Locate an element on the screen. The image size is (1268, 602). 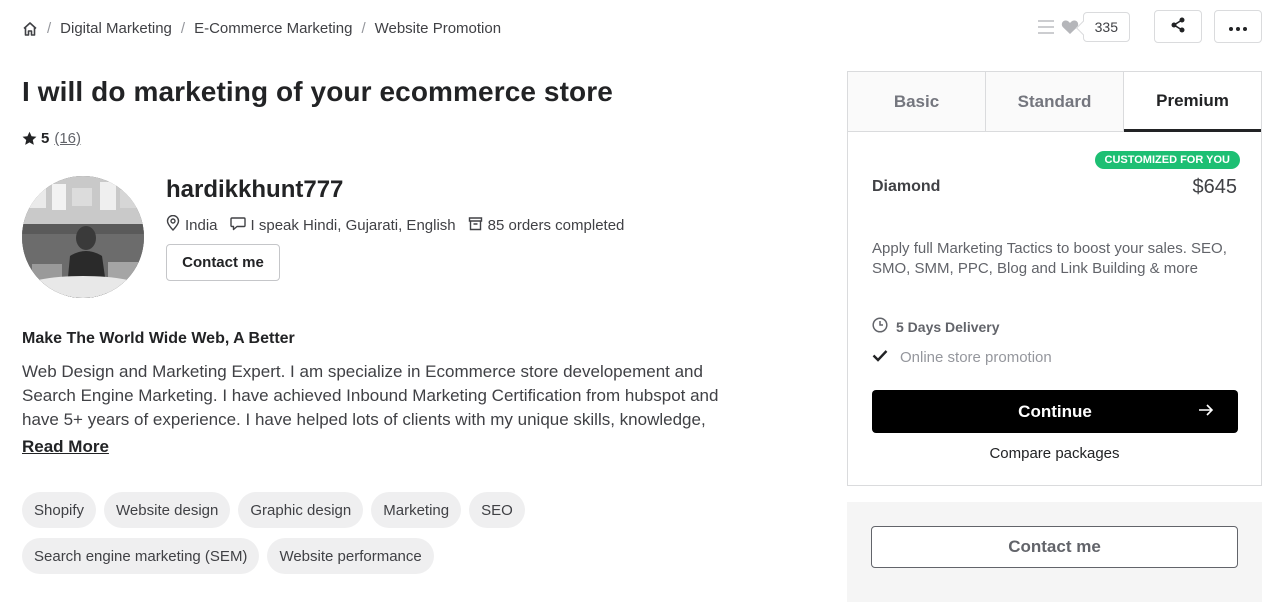
tab-basic: Basic is located at coordinates (917, 101).